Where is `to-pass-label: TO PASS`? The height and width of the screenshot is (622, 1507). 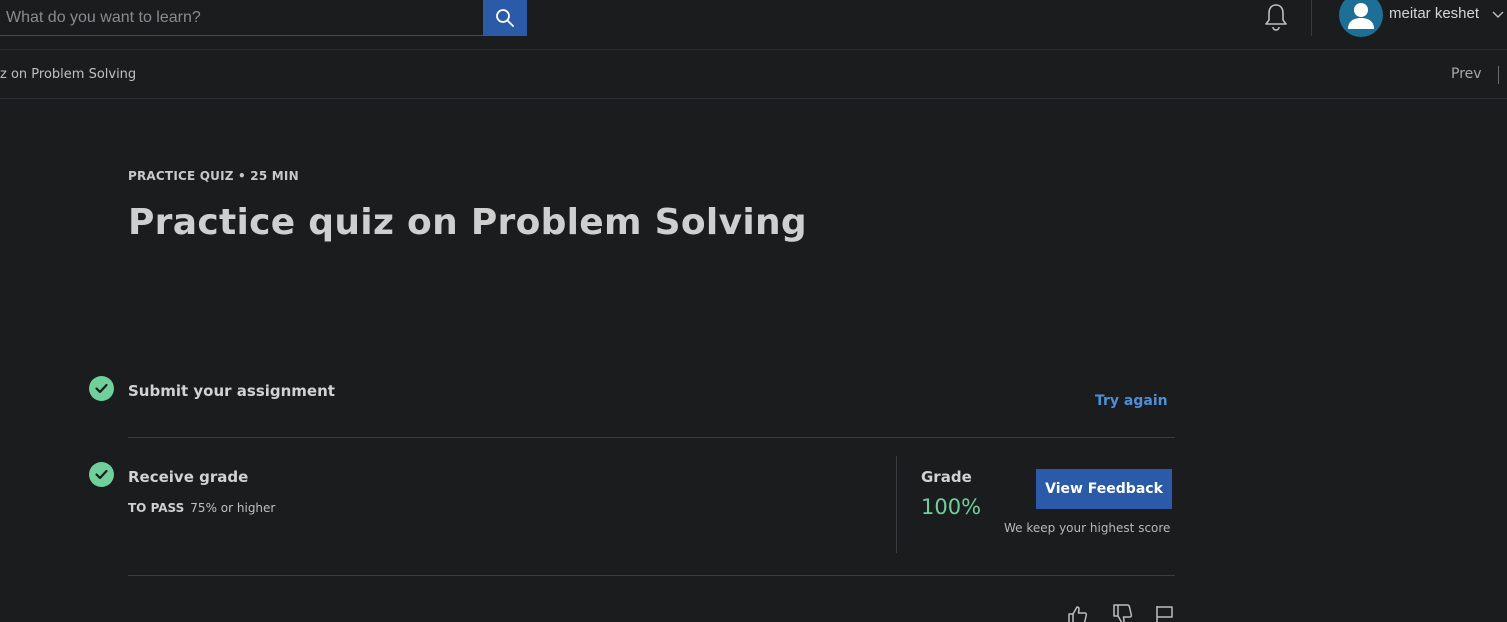
to-pass-label: TO PASS is located at coordinates (156, 508).